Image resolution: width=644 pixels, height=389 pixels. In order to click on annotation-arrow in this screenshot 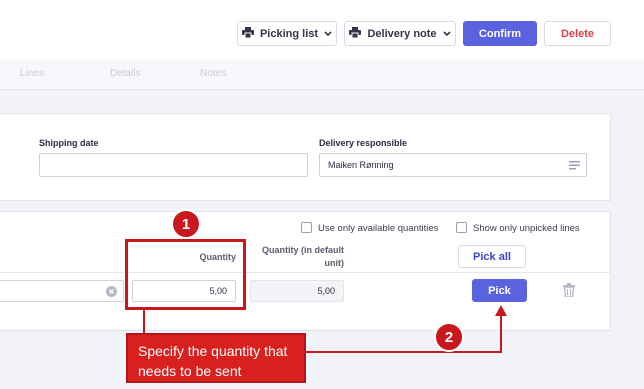, I will do `click(325, 329)`.